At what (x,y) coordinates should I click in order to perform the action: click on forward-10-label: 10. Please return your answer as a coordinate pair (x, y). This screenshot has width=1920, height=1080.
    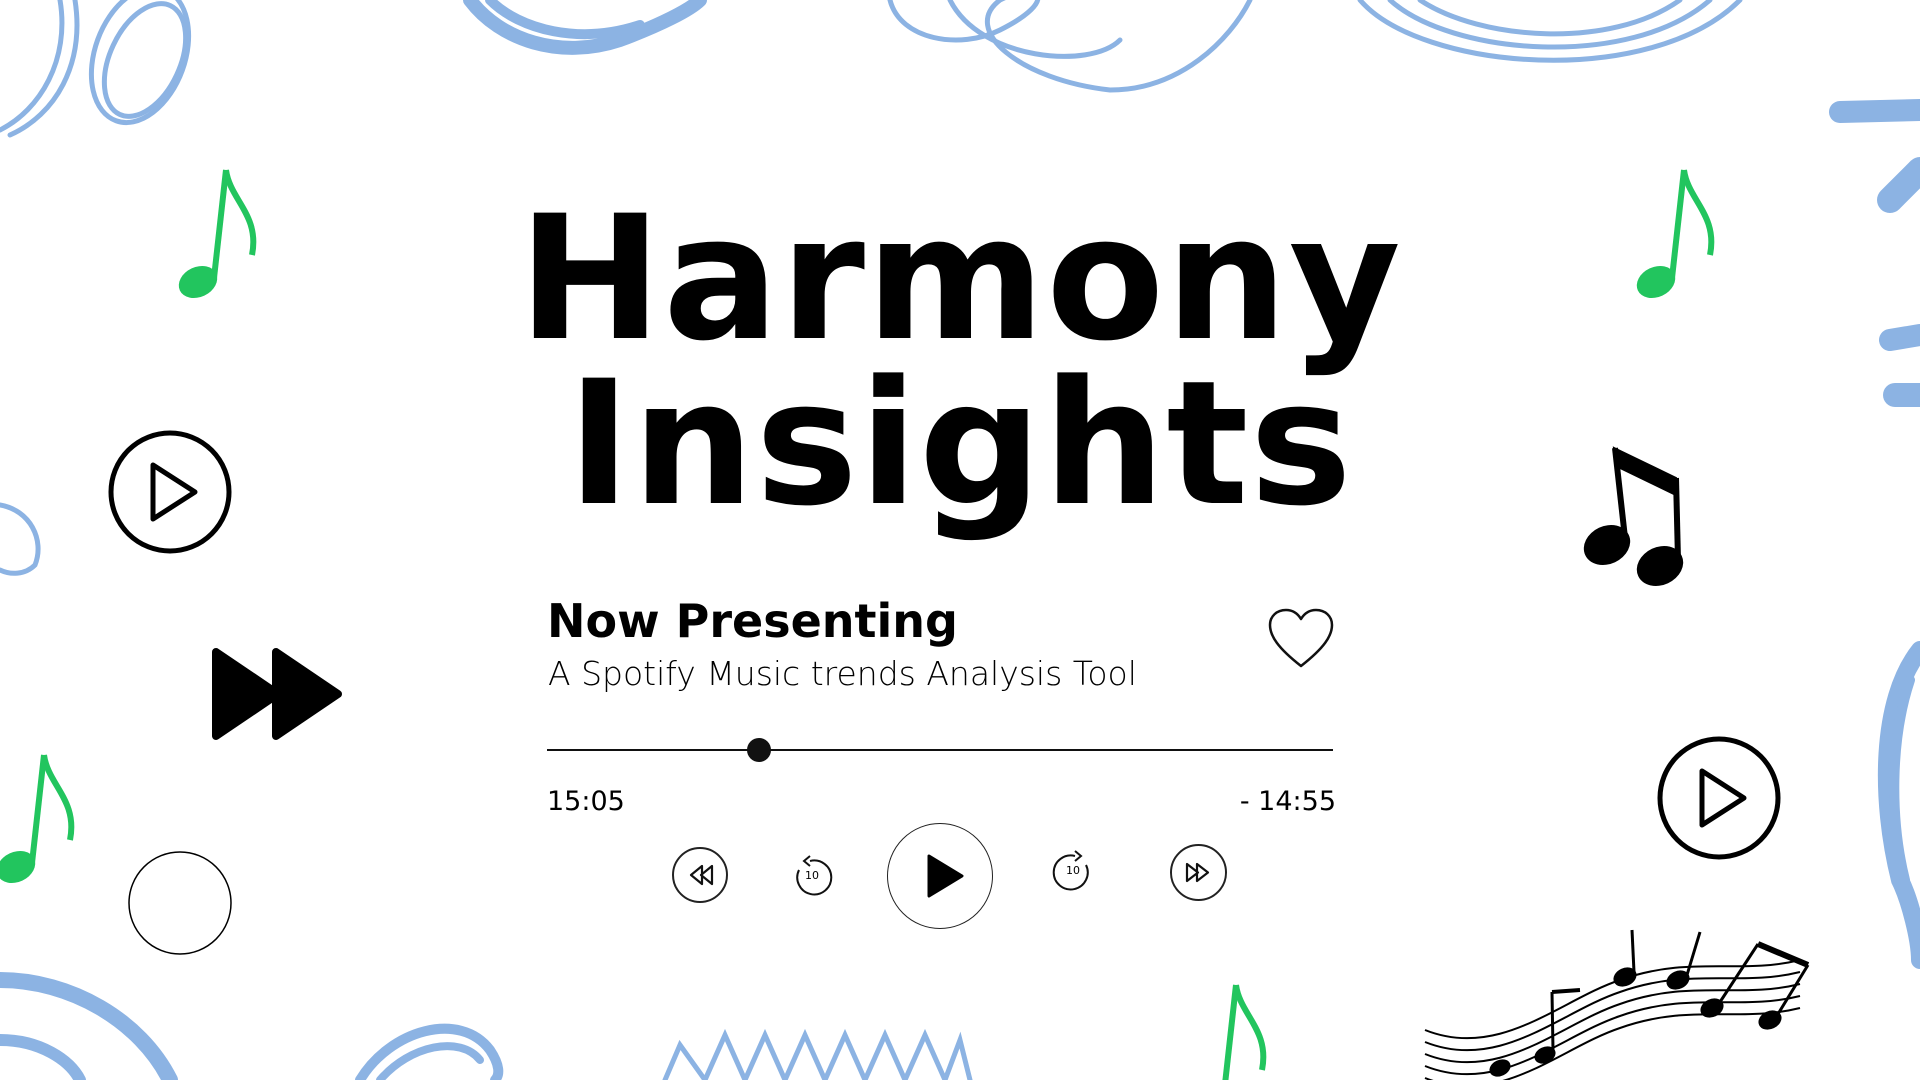
    Looking at the image, I should click on (1073, 870).